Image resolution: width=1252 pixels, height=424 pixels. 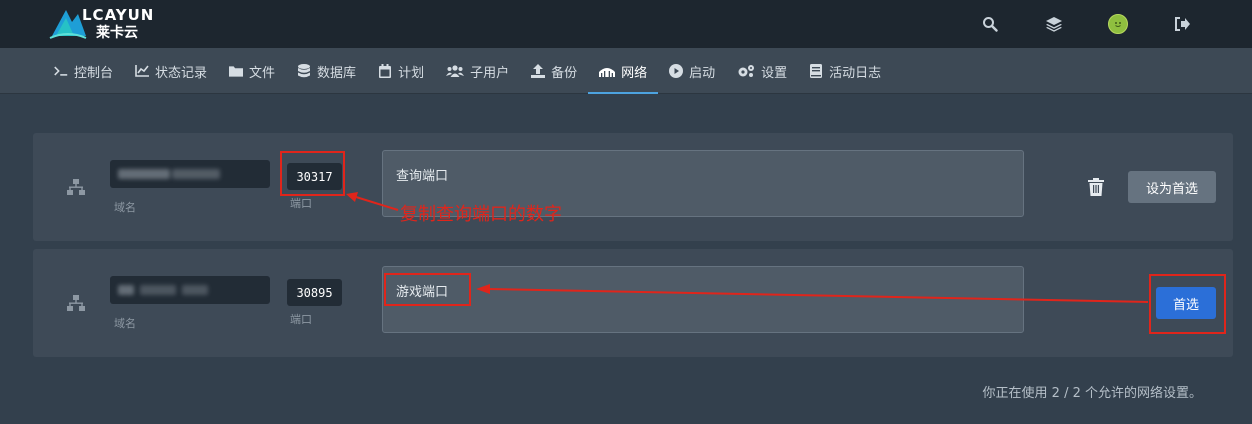 I want to click on tab-label: 网络, so click(x=634, y=73).